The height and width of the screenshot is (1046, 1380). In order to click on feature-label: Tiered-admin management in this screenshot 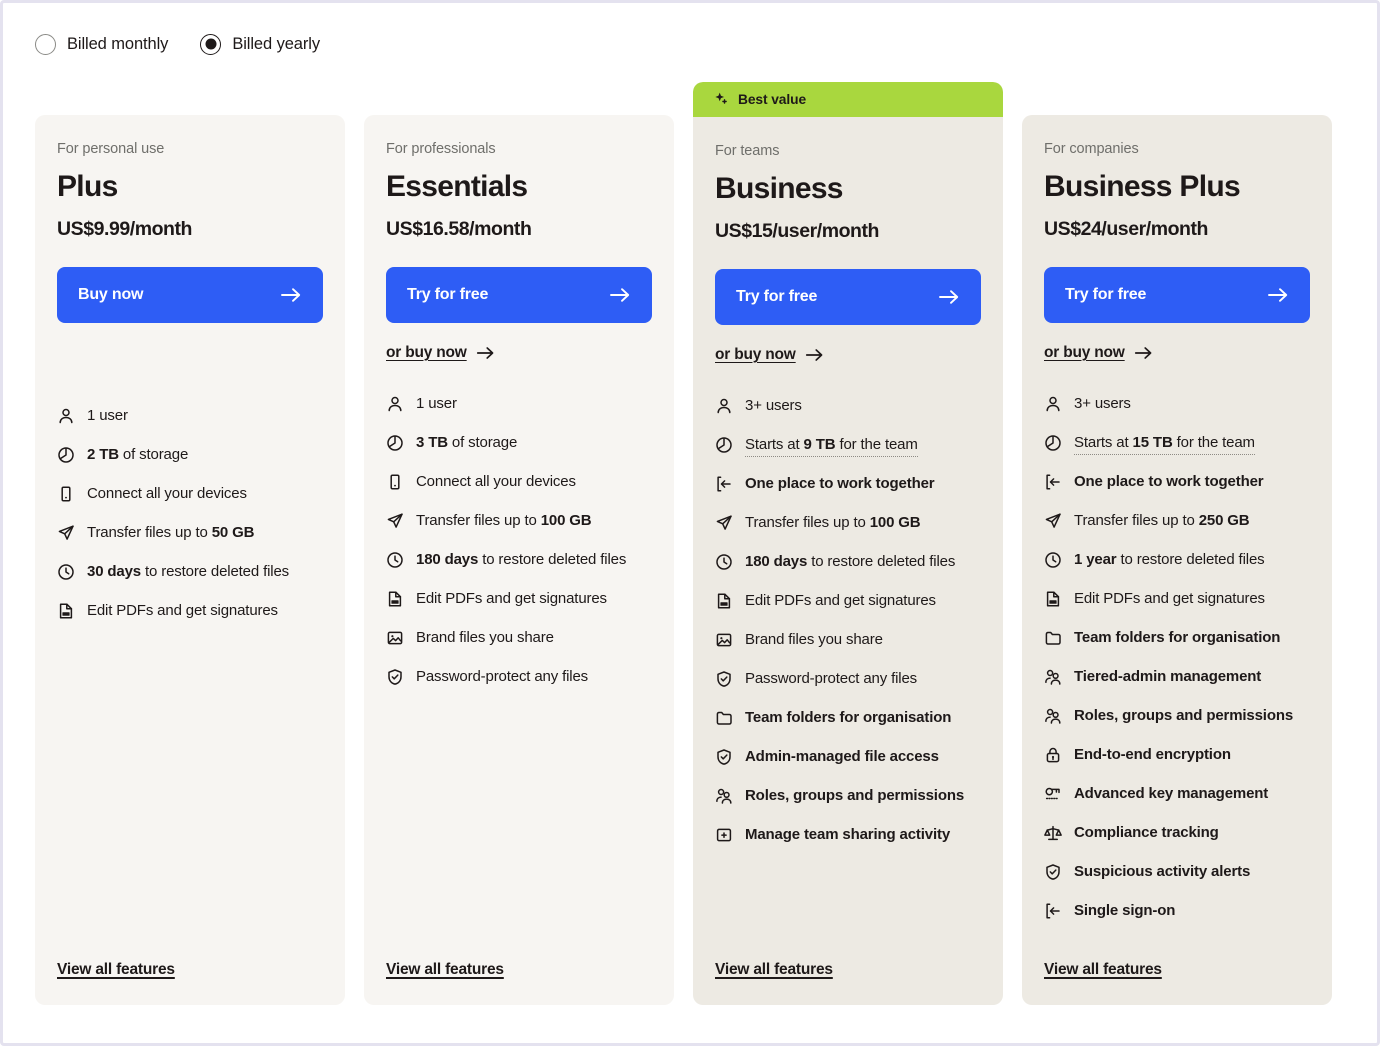, I will do `click(1168, 676)`.